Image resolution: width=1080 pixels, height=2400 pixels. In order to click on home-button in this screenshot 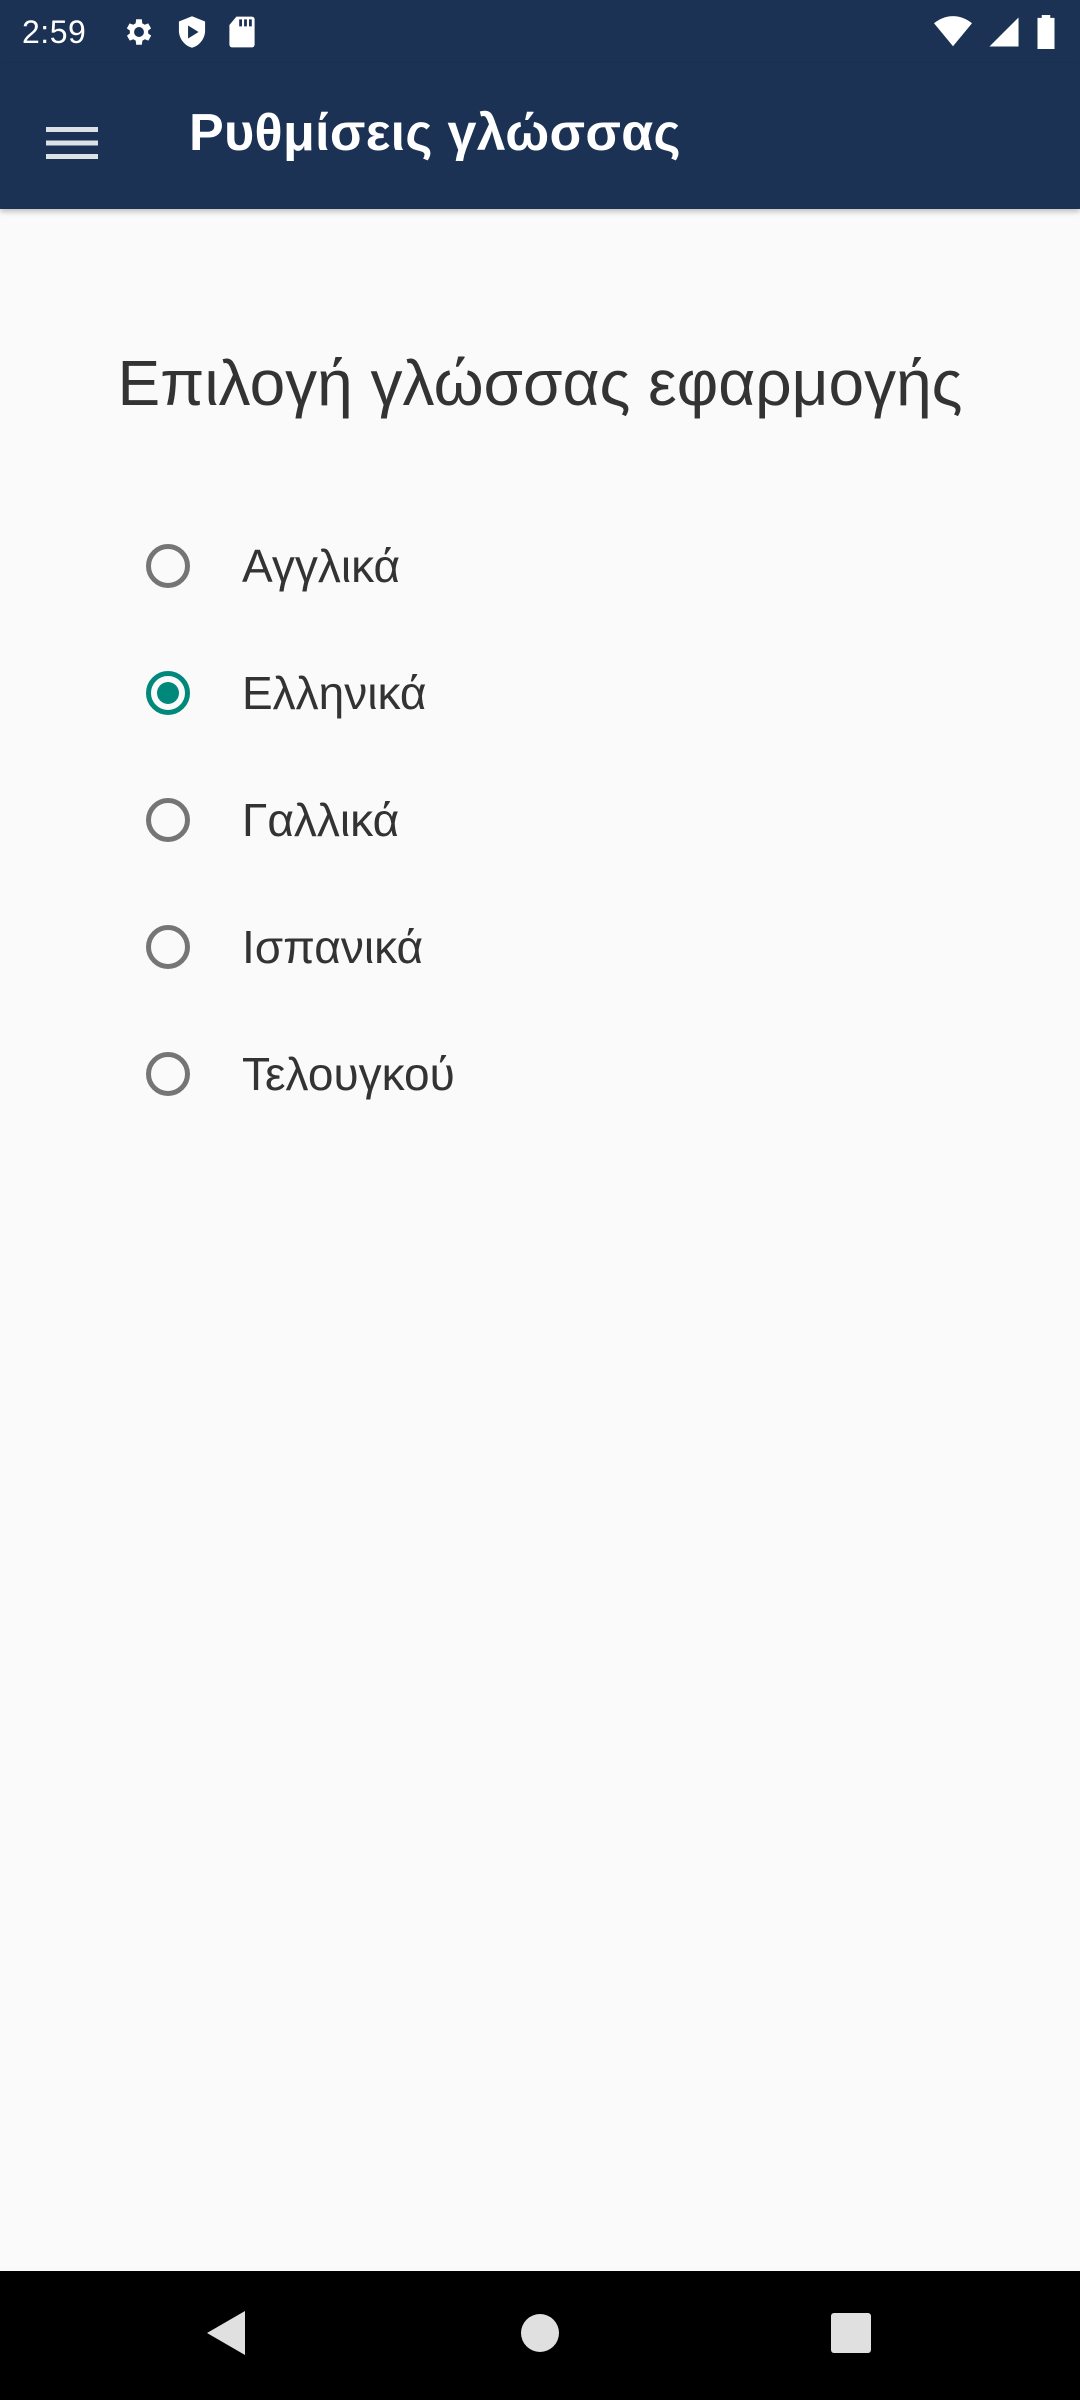, I will do `click(540, 2335)`.